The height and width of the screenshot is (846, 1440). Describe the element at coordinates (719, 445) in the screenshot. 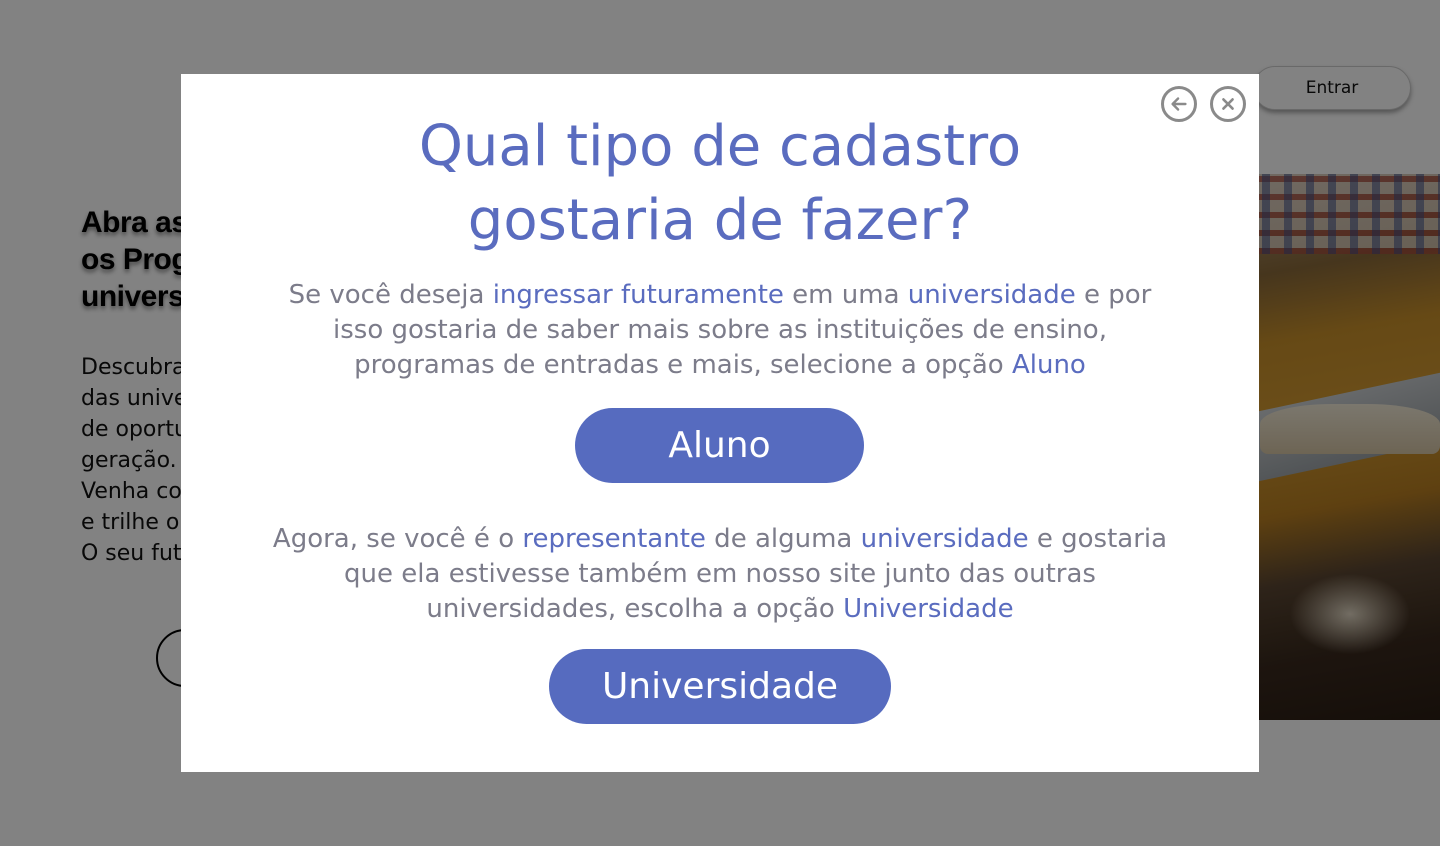

I see `student-button: Aluno` at that location.